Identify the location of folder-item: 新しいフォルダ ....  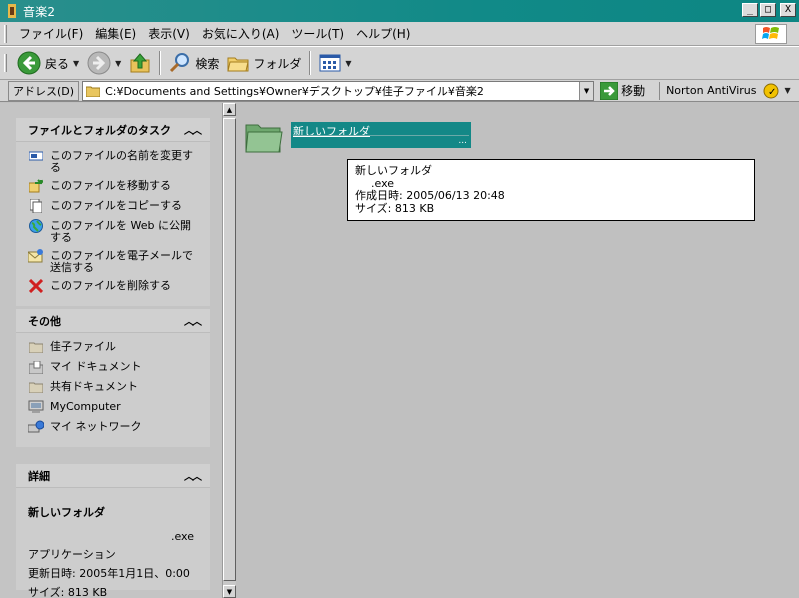
(359, 137).